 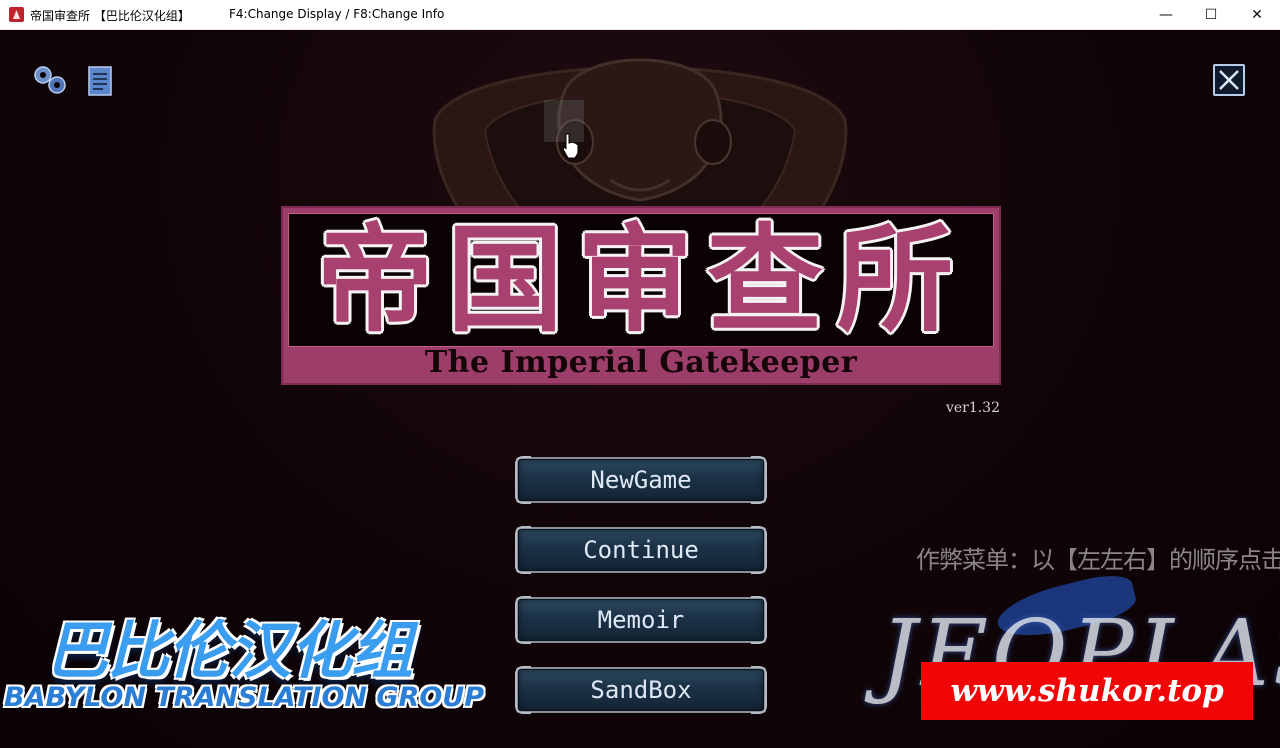 I want to click on notes-document-icon, so click(x=100, y=81).